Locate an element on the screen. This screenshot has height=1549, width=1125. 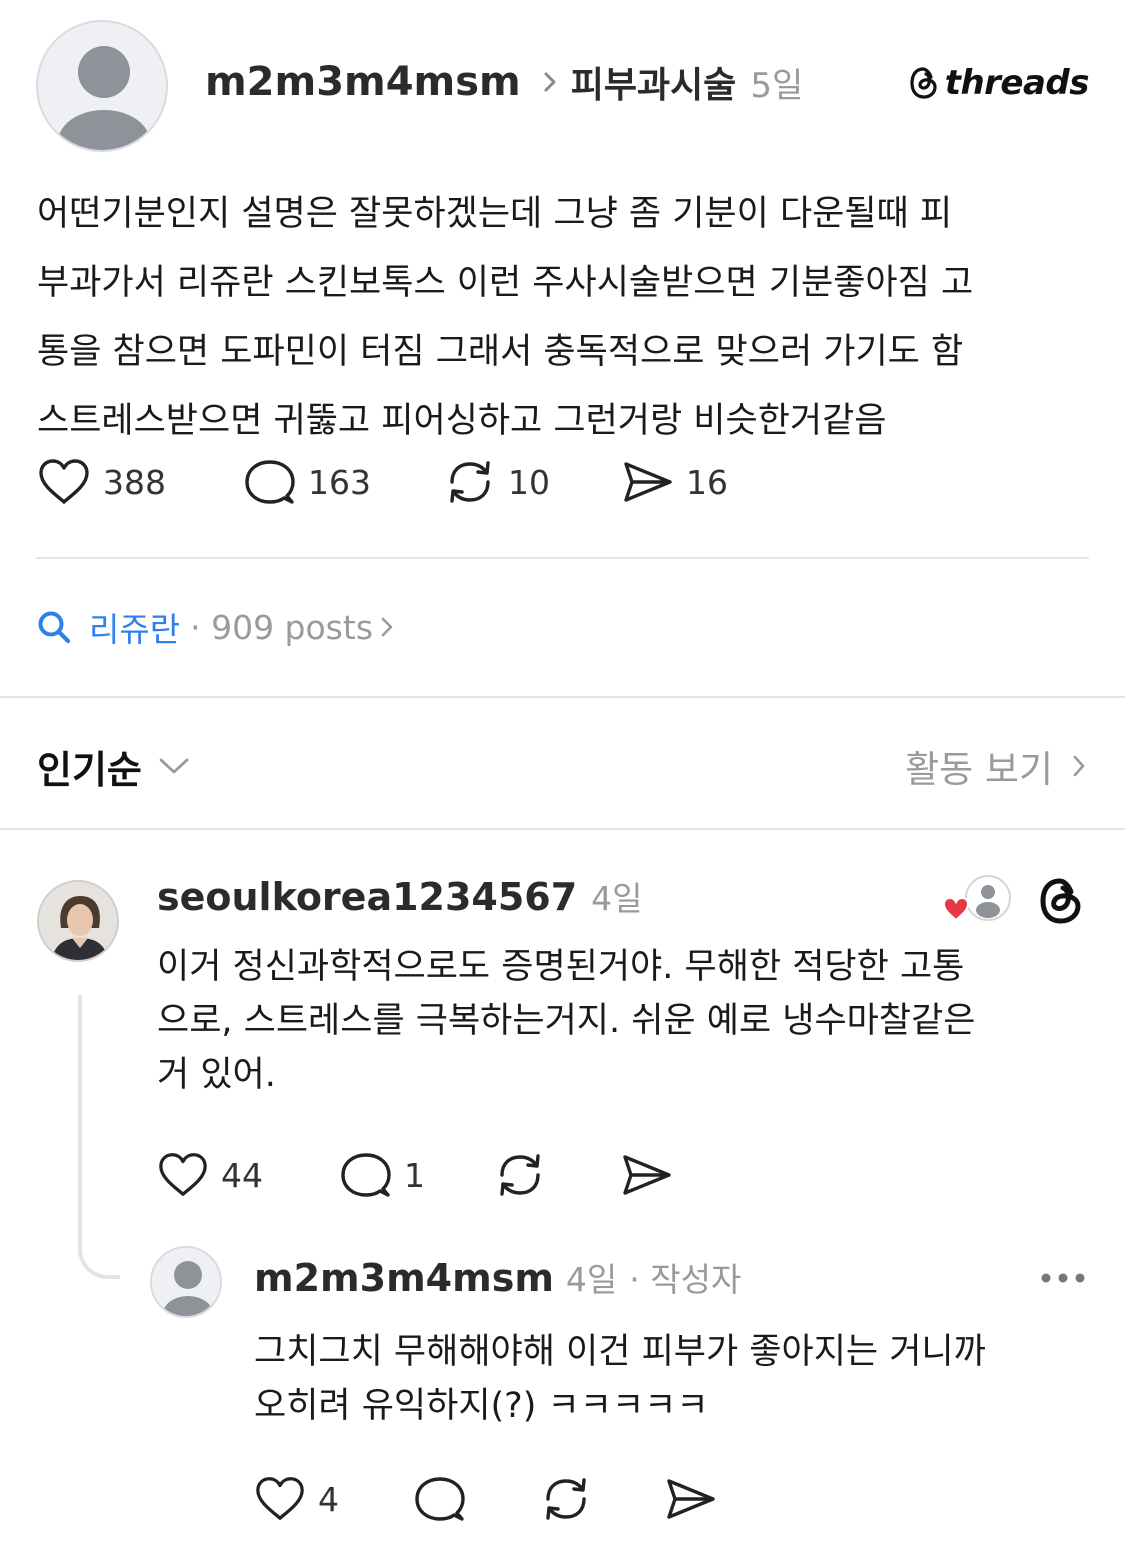
nested-like-button: 4 is located at coordinates (296, 1499).